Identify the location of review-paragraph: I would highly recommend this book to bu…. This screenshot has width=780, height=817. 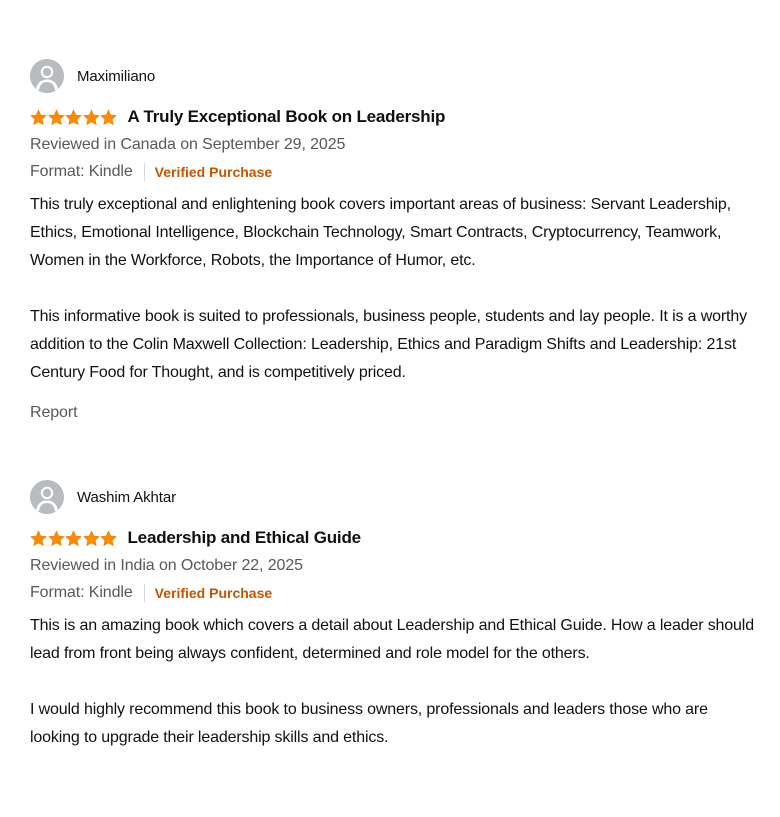
(369, 723).